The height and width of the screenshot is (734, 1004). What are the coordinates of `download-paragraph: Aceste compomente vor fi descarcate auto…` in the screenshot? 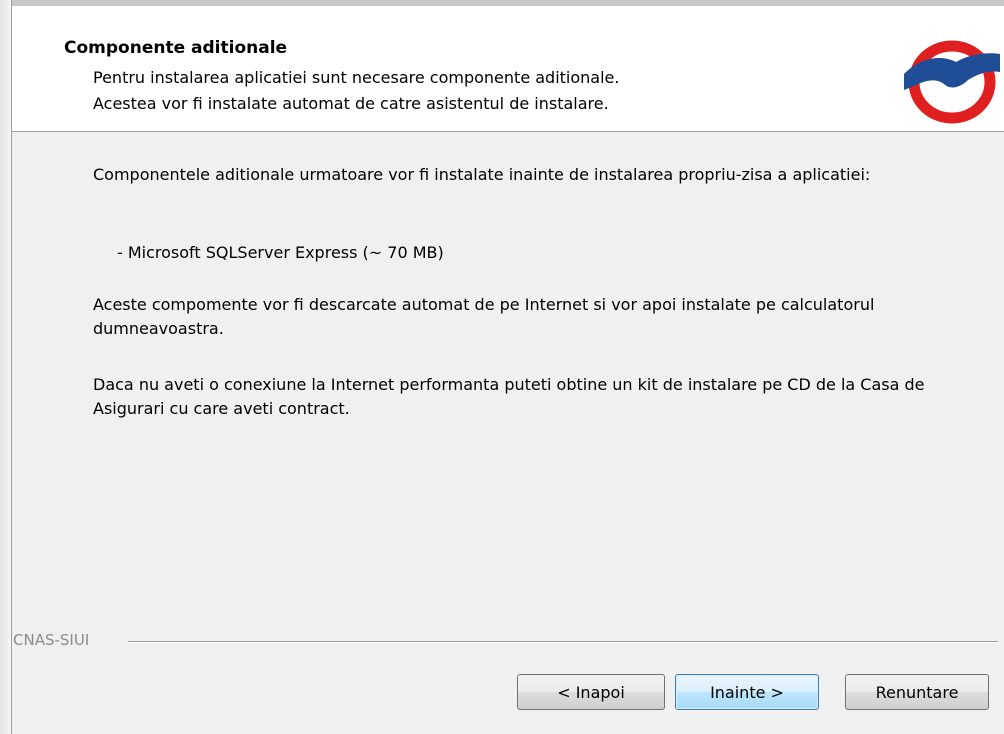 It's located at (484, 316).